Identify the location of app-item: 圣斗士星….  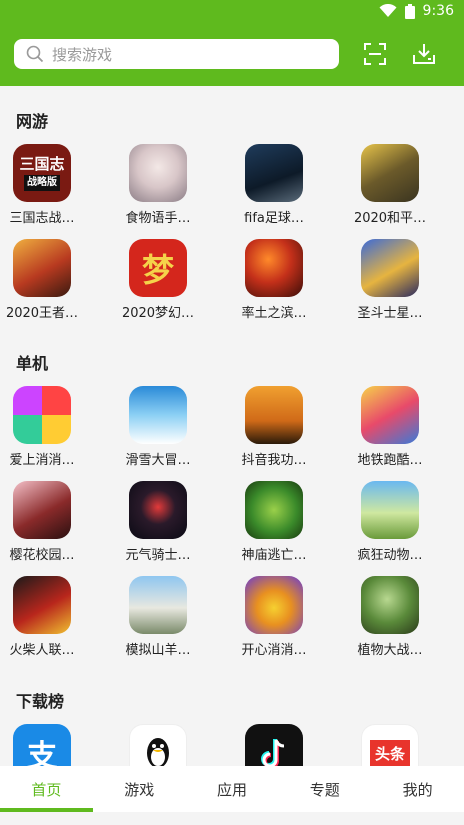
(390, 280).